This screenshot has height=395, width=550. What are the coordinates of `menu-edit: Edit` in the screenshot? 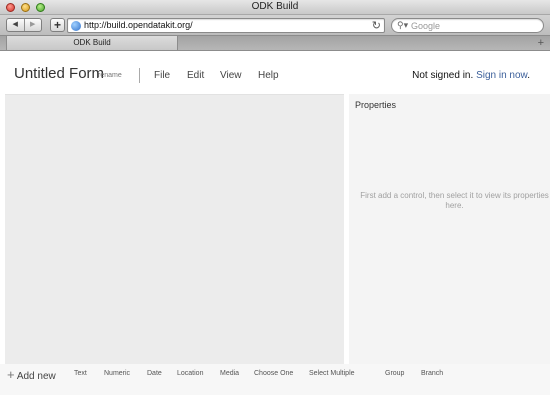 It's located at (195, 75).